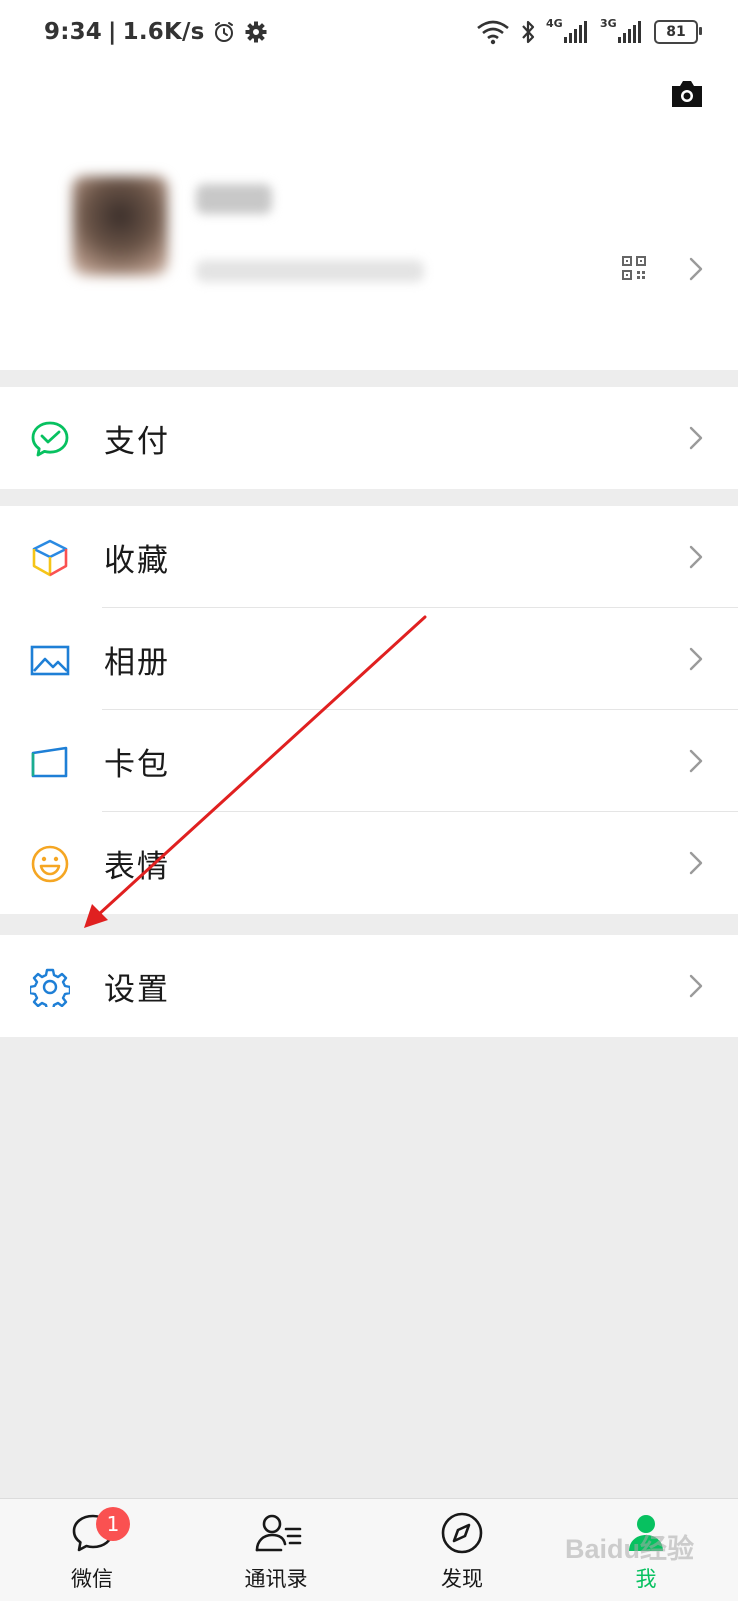 The height and width of the screenshot is (1601, 738). What do you see at coordinates (528, 32) in the screenshot?
I see `bluetooth-icon` at bounding box center [528, 32].